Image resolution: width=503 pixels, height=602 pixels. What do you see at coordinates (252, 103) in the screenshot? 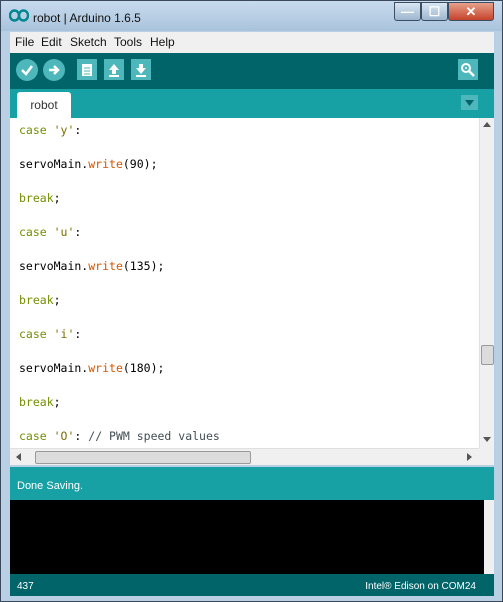
I see `tab-bar: robot` at bounding box center [252, 103].